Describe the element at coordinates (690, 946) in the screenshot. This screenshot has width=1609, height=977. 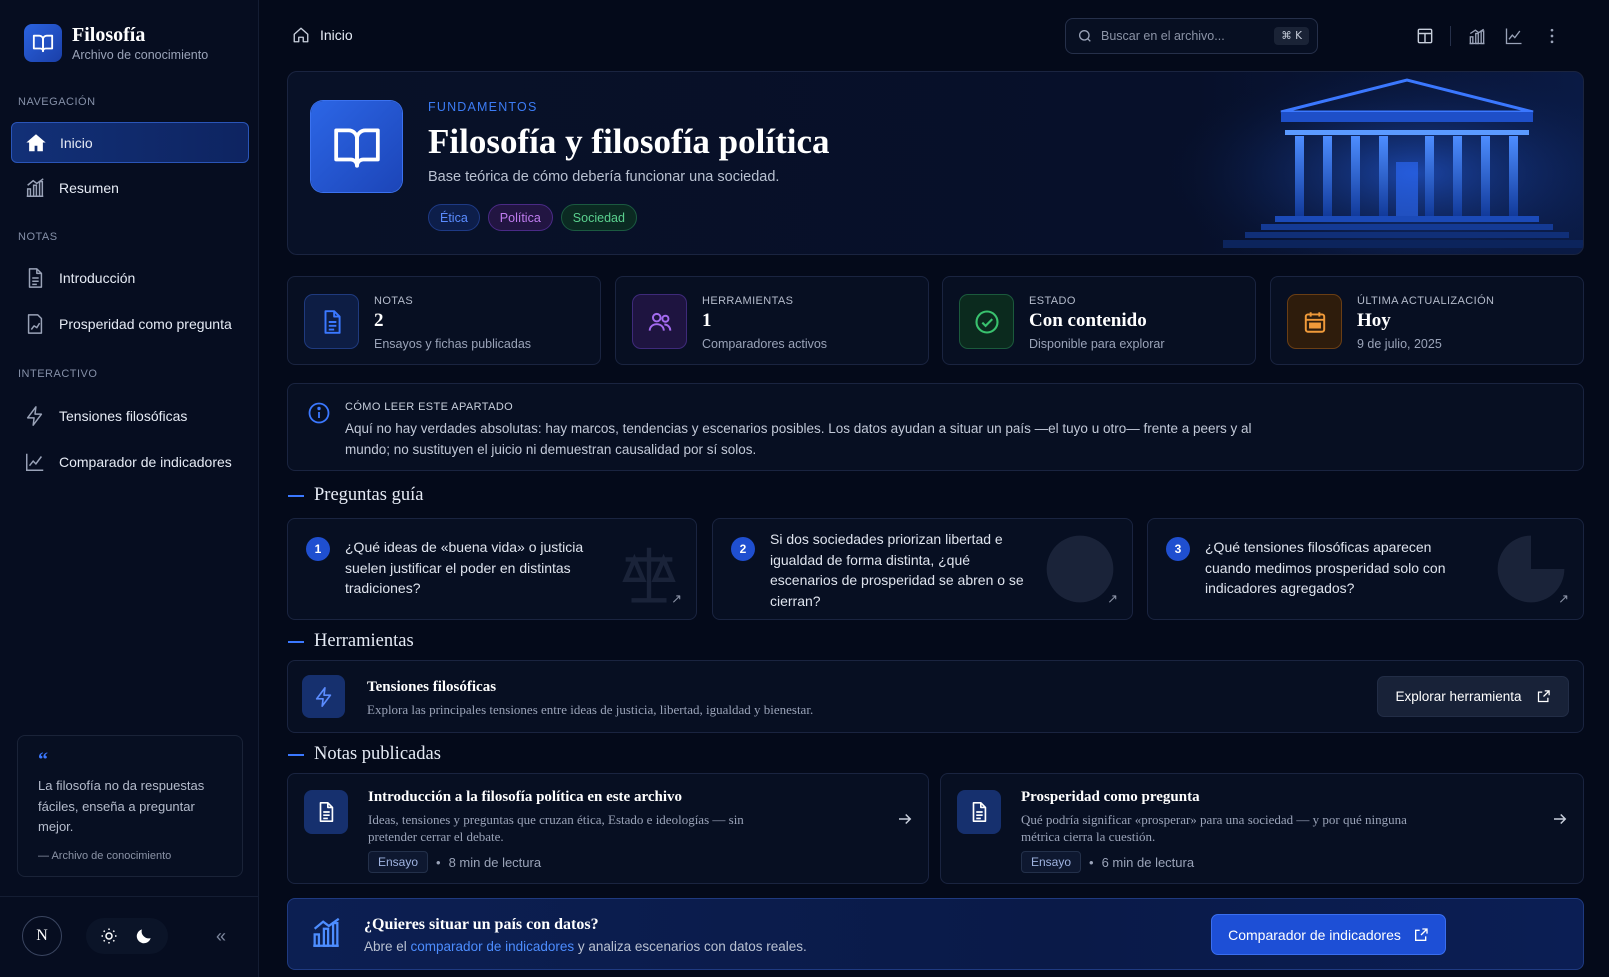
I see `cta-text-after: y analiza escenarios con datos reales.` at that location.